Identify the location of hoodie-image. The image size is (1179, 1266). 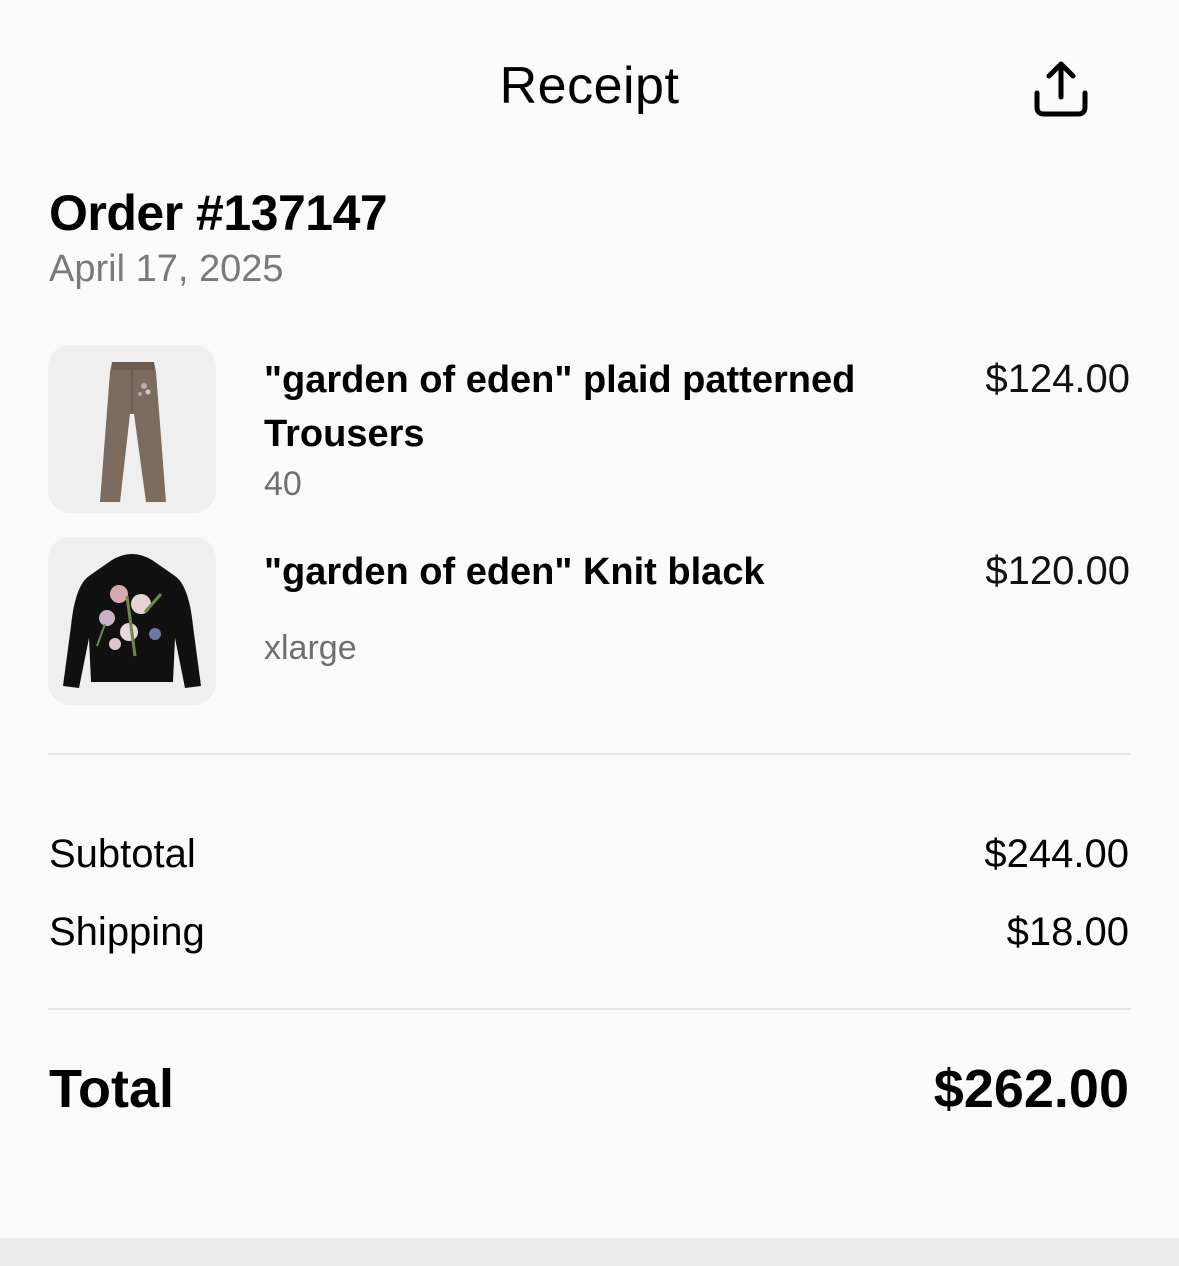
(132, 621).